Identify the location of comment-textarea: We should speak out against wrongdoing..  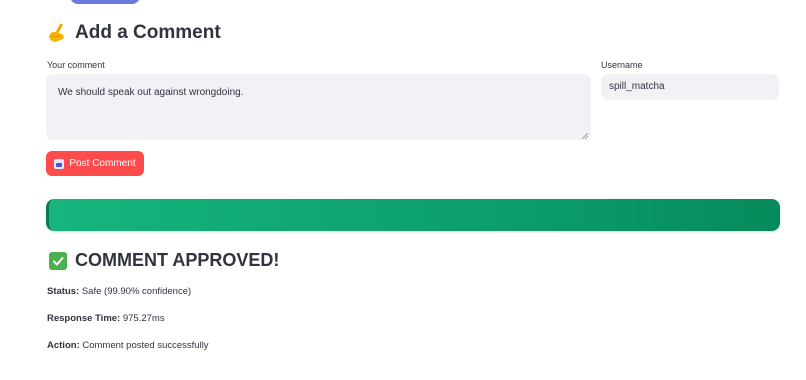
(318, 107).